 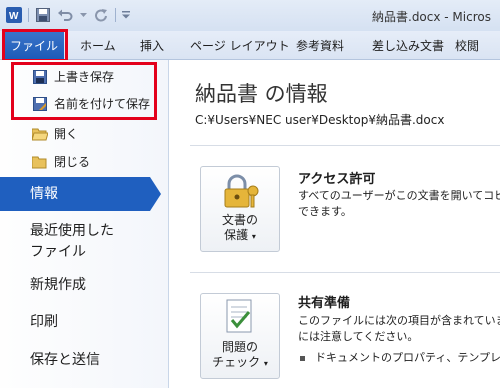 What do you see at coordinates (40, 134) in the screenshot?
I see `open-folder-icon` at bounding box center [40, 134].